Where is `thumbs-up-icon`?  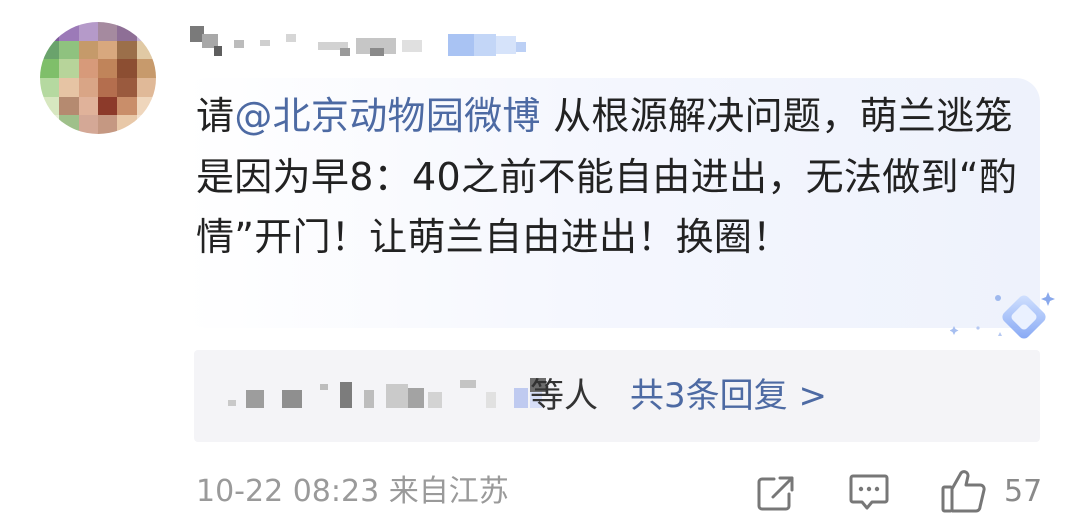
thumbs-up-icon is located at coordinates (964, 491).